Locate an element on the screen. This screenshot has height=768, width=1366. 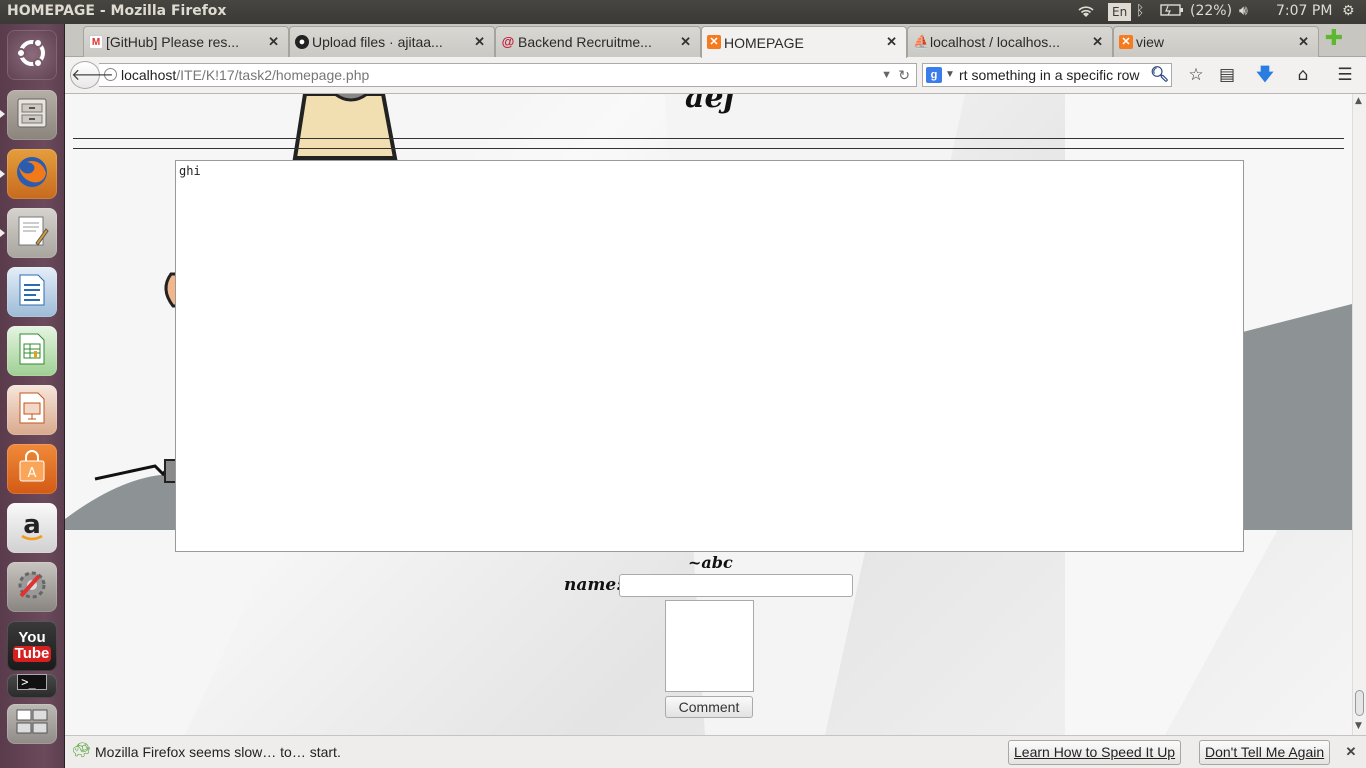
amazon-icon: a is located at coordinates (32, 528).